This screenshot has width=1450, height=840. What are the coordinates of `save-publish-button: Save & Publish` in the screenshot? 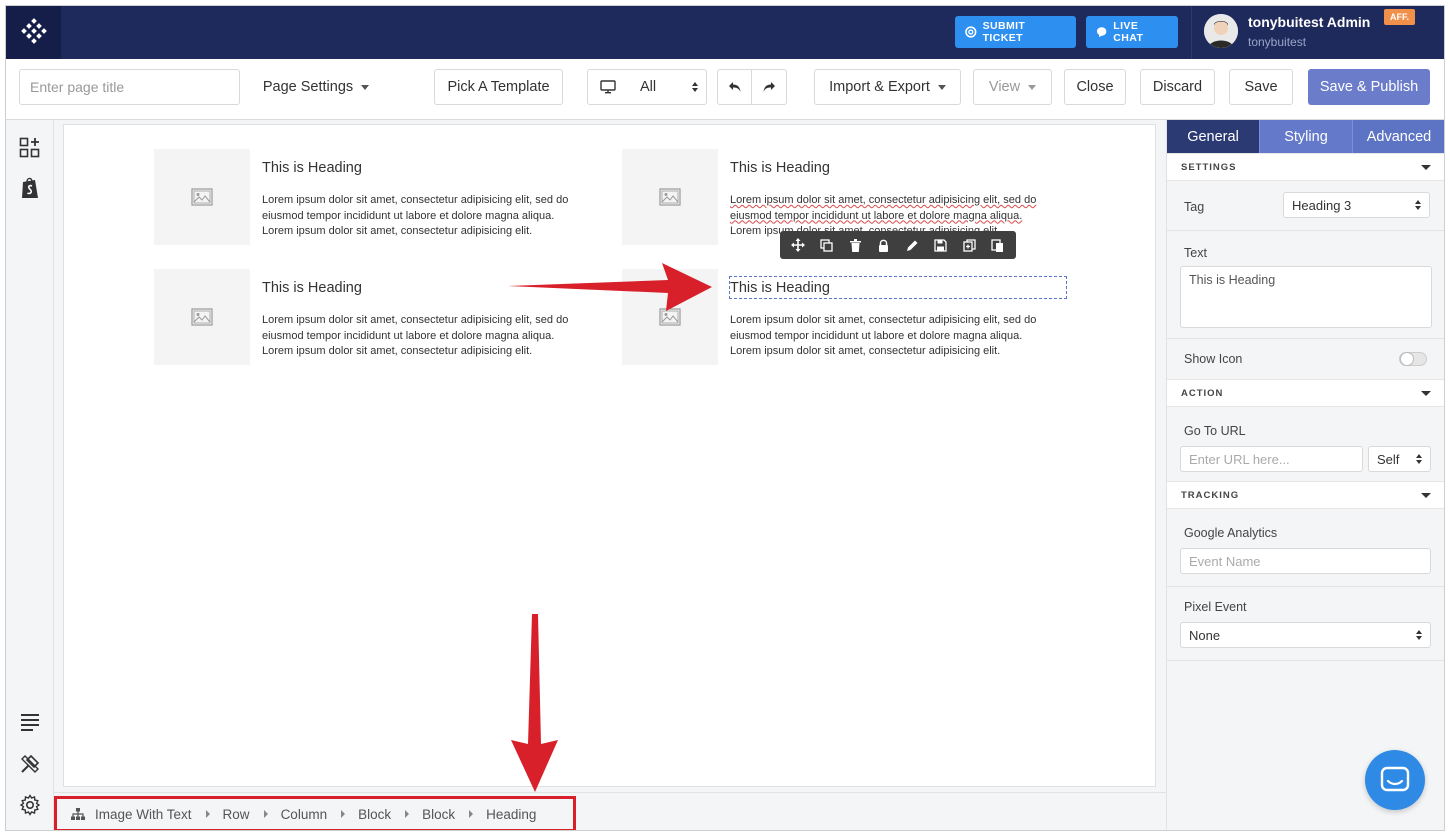 It's located at (1369, 87).